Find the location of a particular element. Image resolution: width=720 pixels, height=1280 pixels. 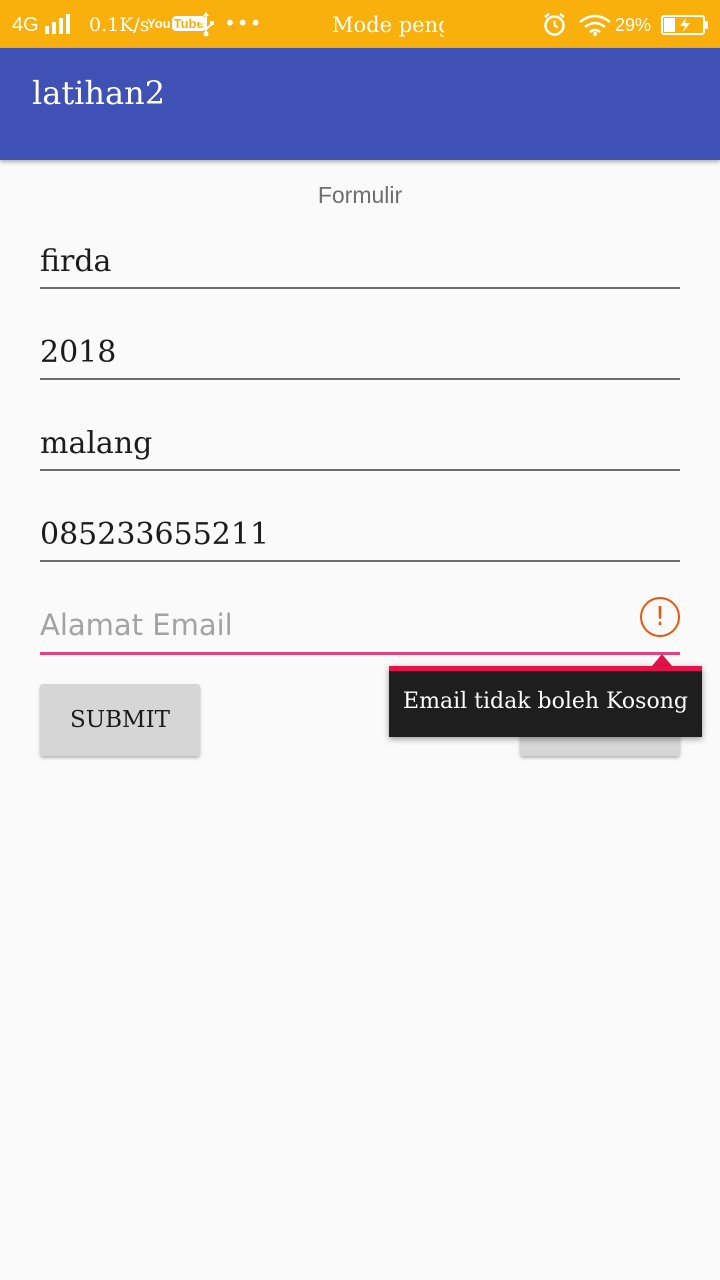

status-bar: 4G 0.1K/s YouTube ••• Mode penge 29% is located at coordinates (360, 24).